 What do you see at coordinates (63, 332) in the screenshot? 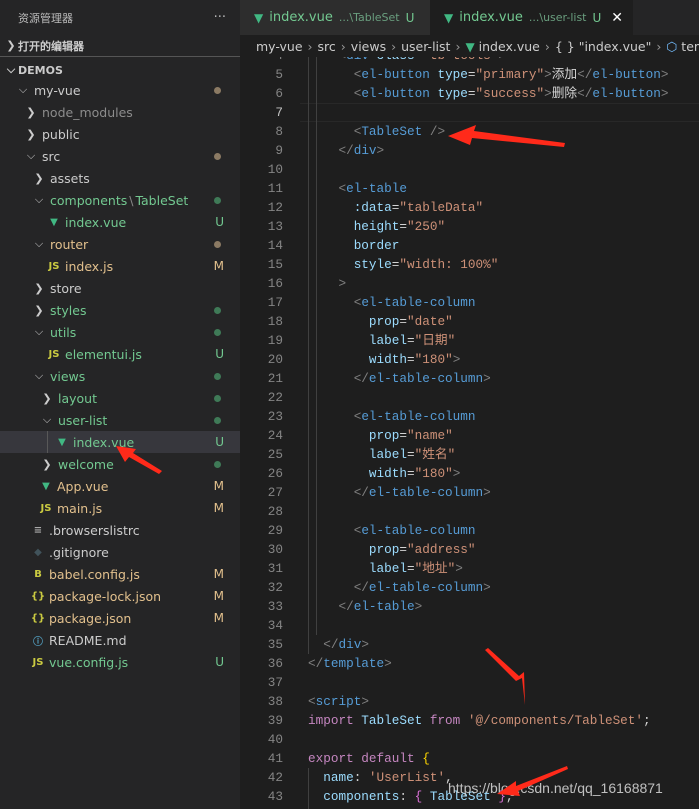
I see `tree-item-label: utils` at bounding box center [63, 332].